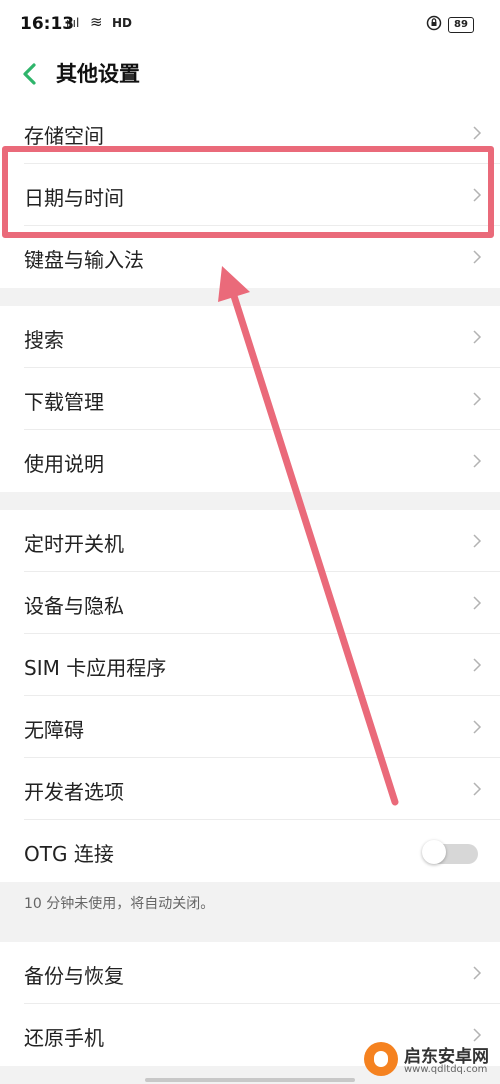  I want to click on settings-item-downloads: 下载管理, so click(250, 399).